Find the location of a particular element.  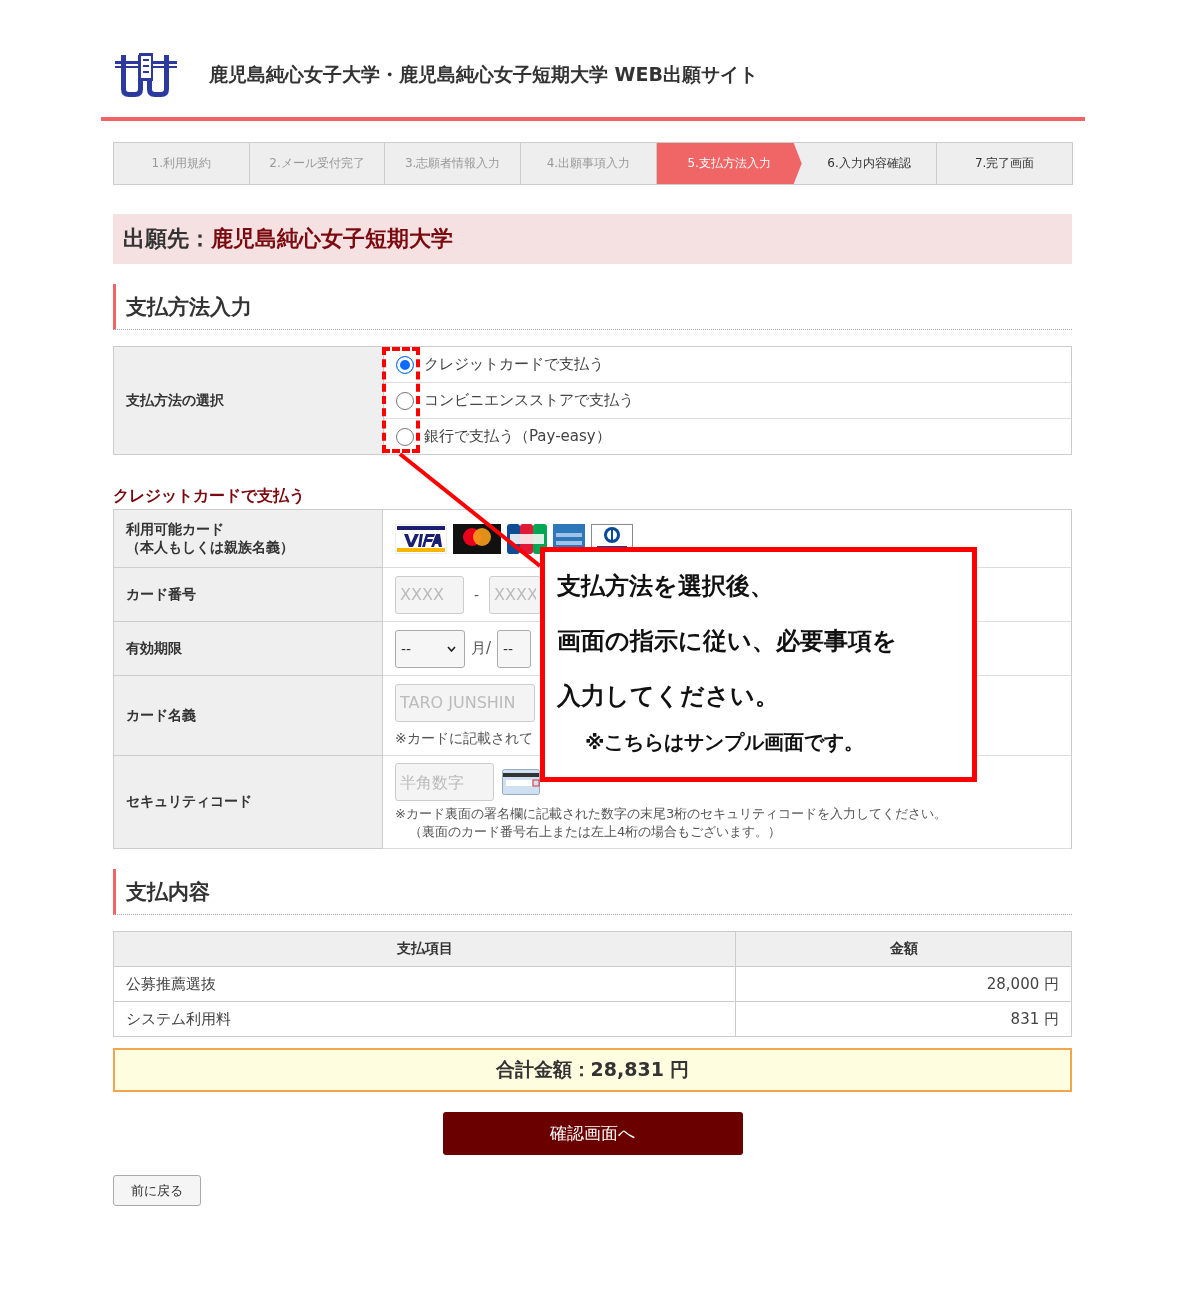

month-select: -- is located at coordinates (430, 648).